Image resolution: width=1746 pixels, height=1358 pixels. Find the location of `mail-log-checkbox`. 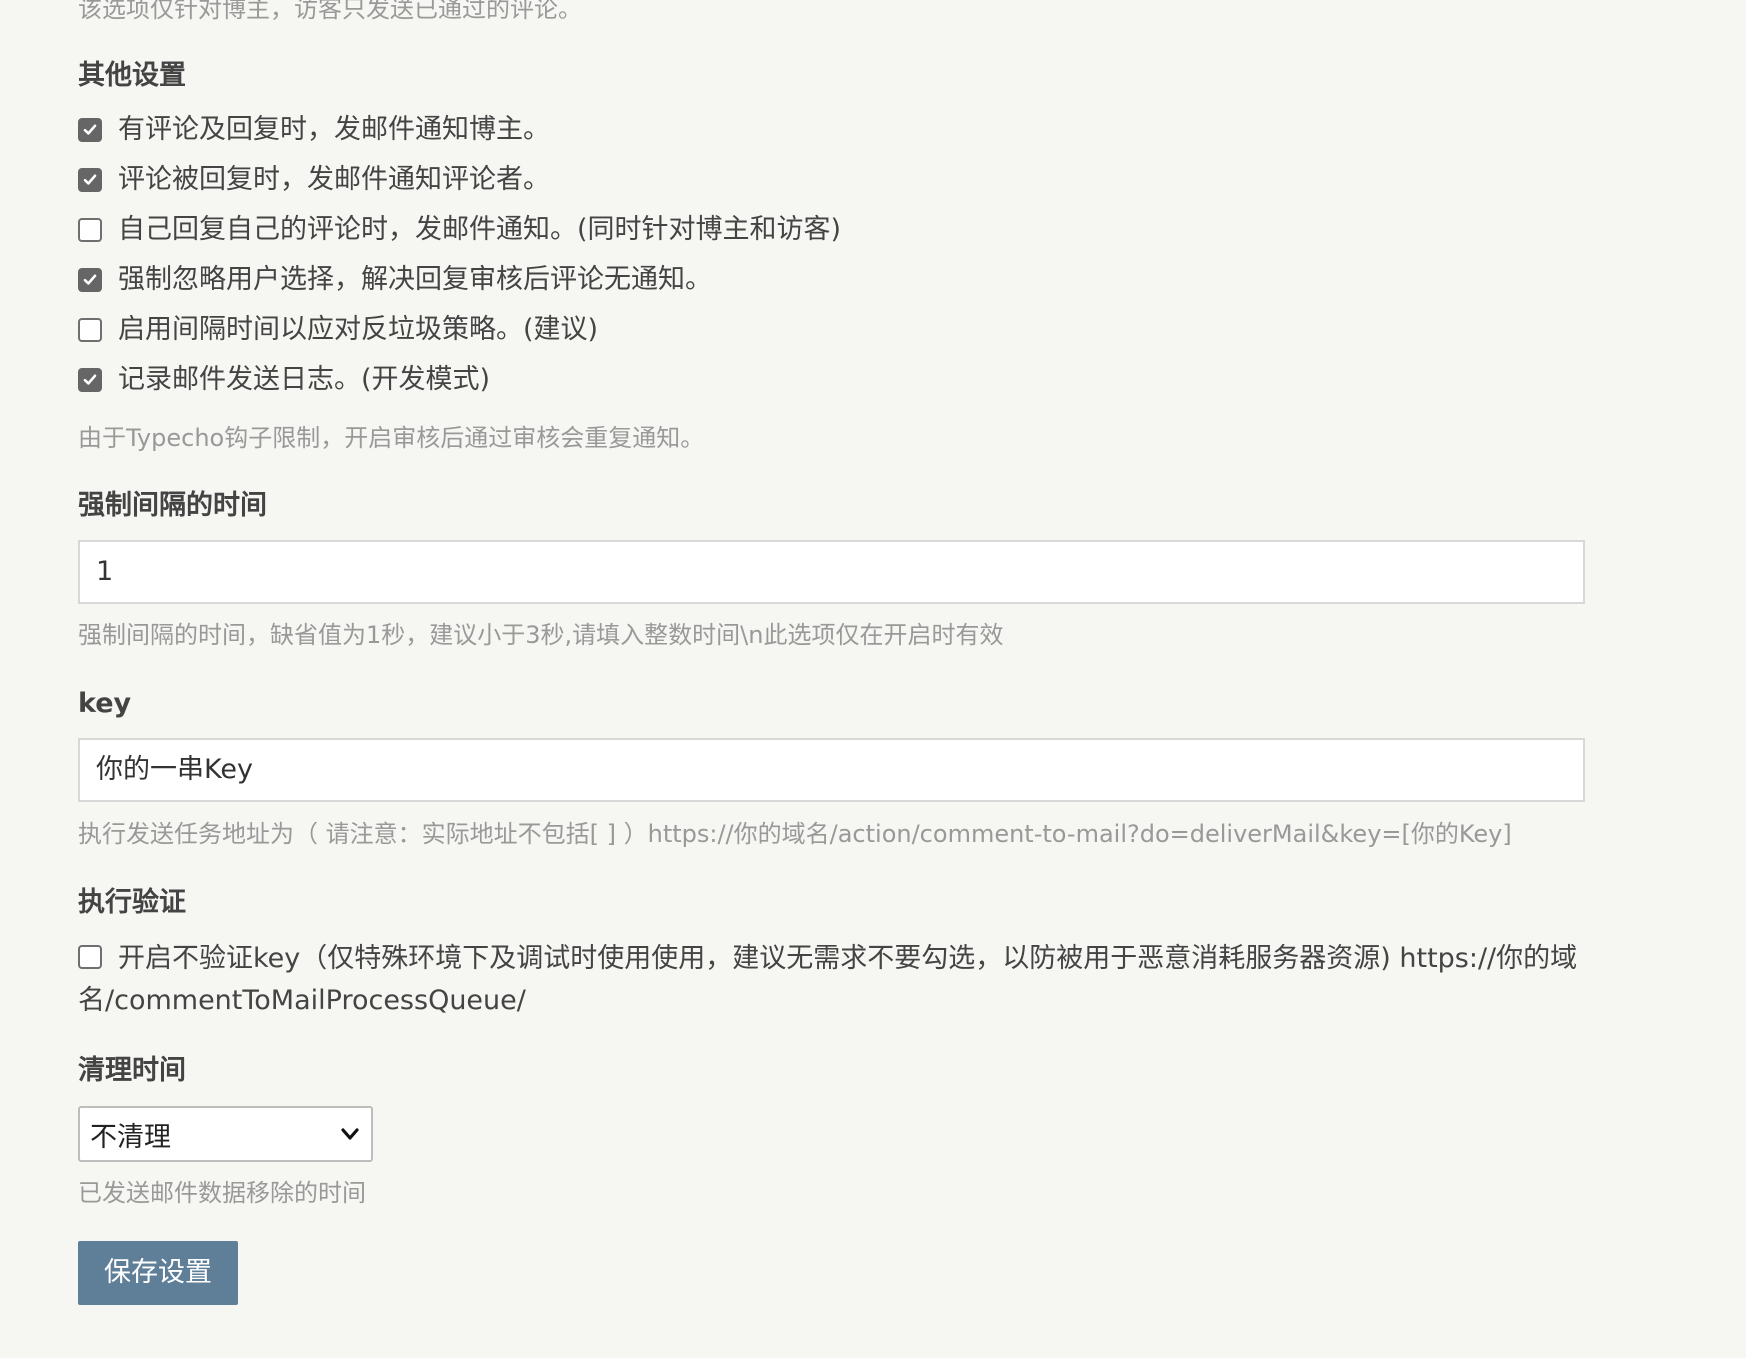

mail-log-checkbox is located at coordinates (90, 380).